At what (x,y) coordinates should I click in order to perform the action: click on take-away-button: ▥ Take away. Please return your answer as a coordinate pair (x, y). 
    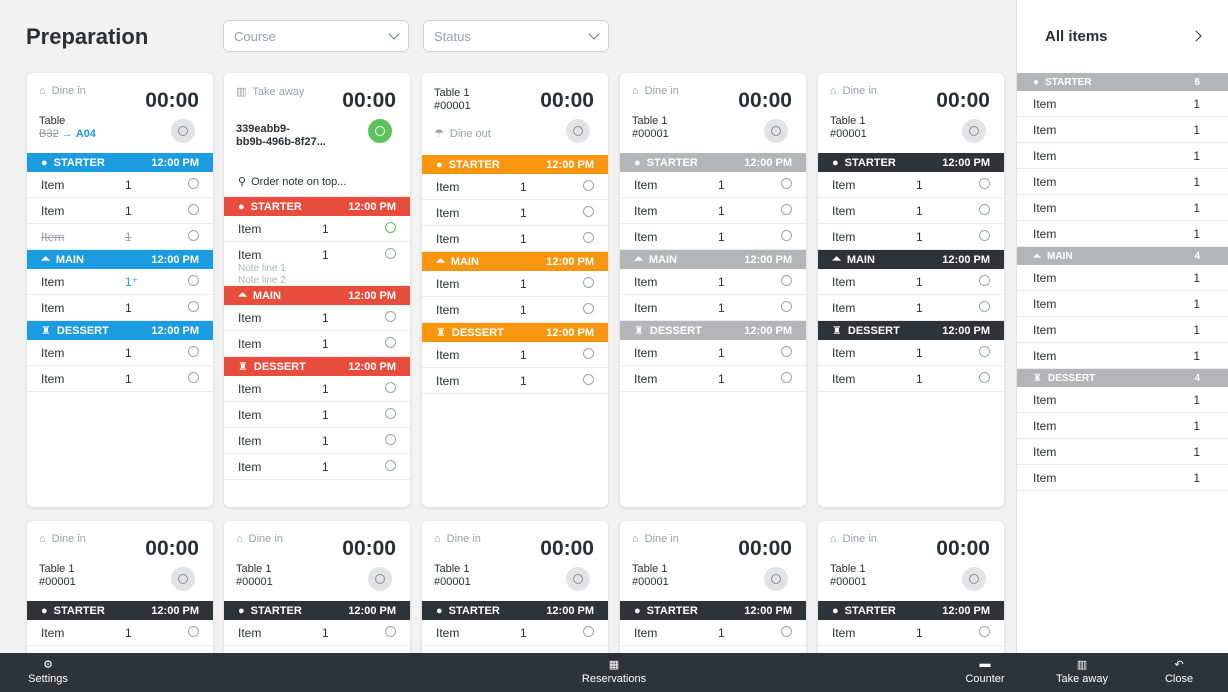
    Looking at the image, I should click on (1082, 671).